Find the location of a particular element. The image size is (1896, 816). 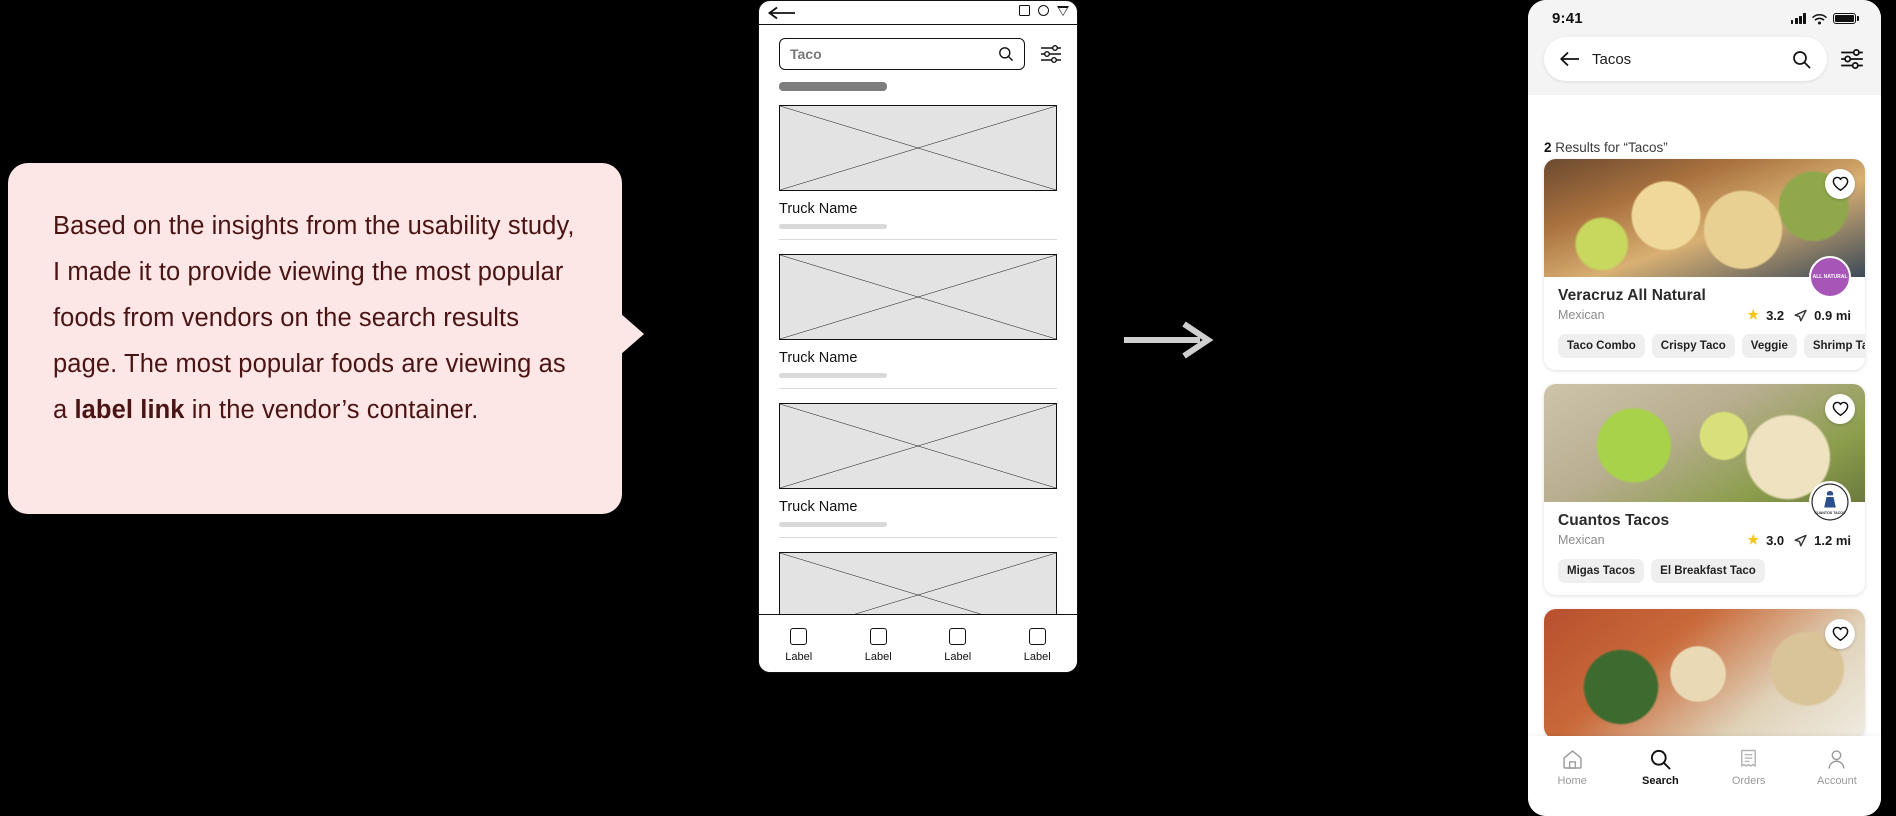

tab-label: Account is located at coordinates (1837, 781).